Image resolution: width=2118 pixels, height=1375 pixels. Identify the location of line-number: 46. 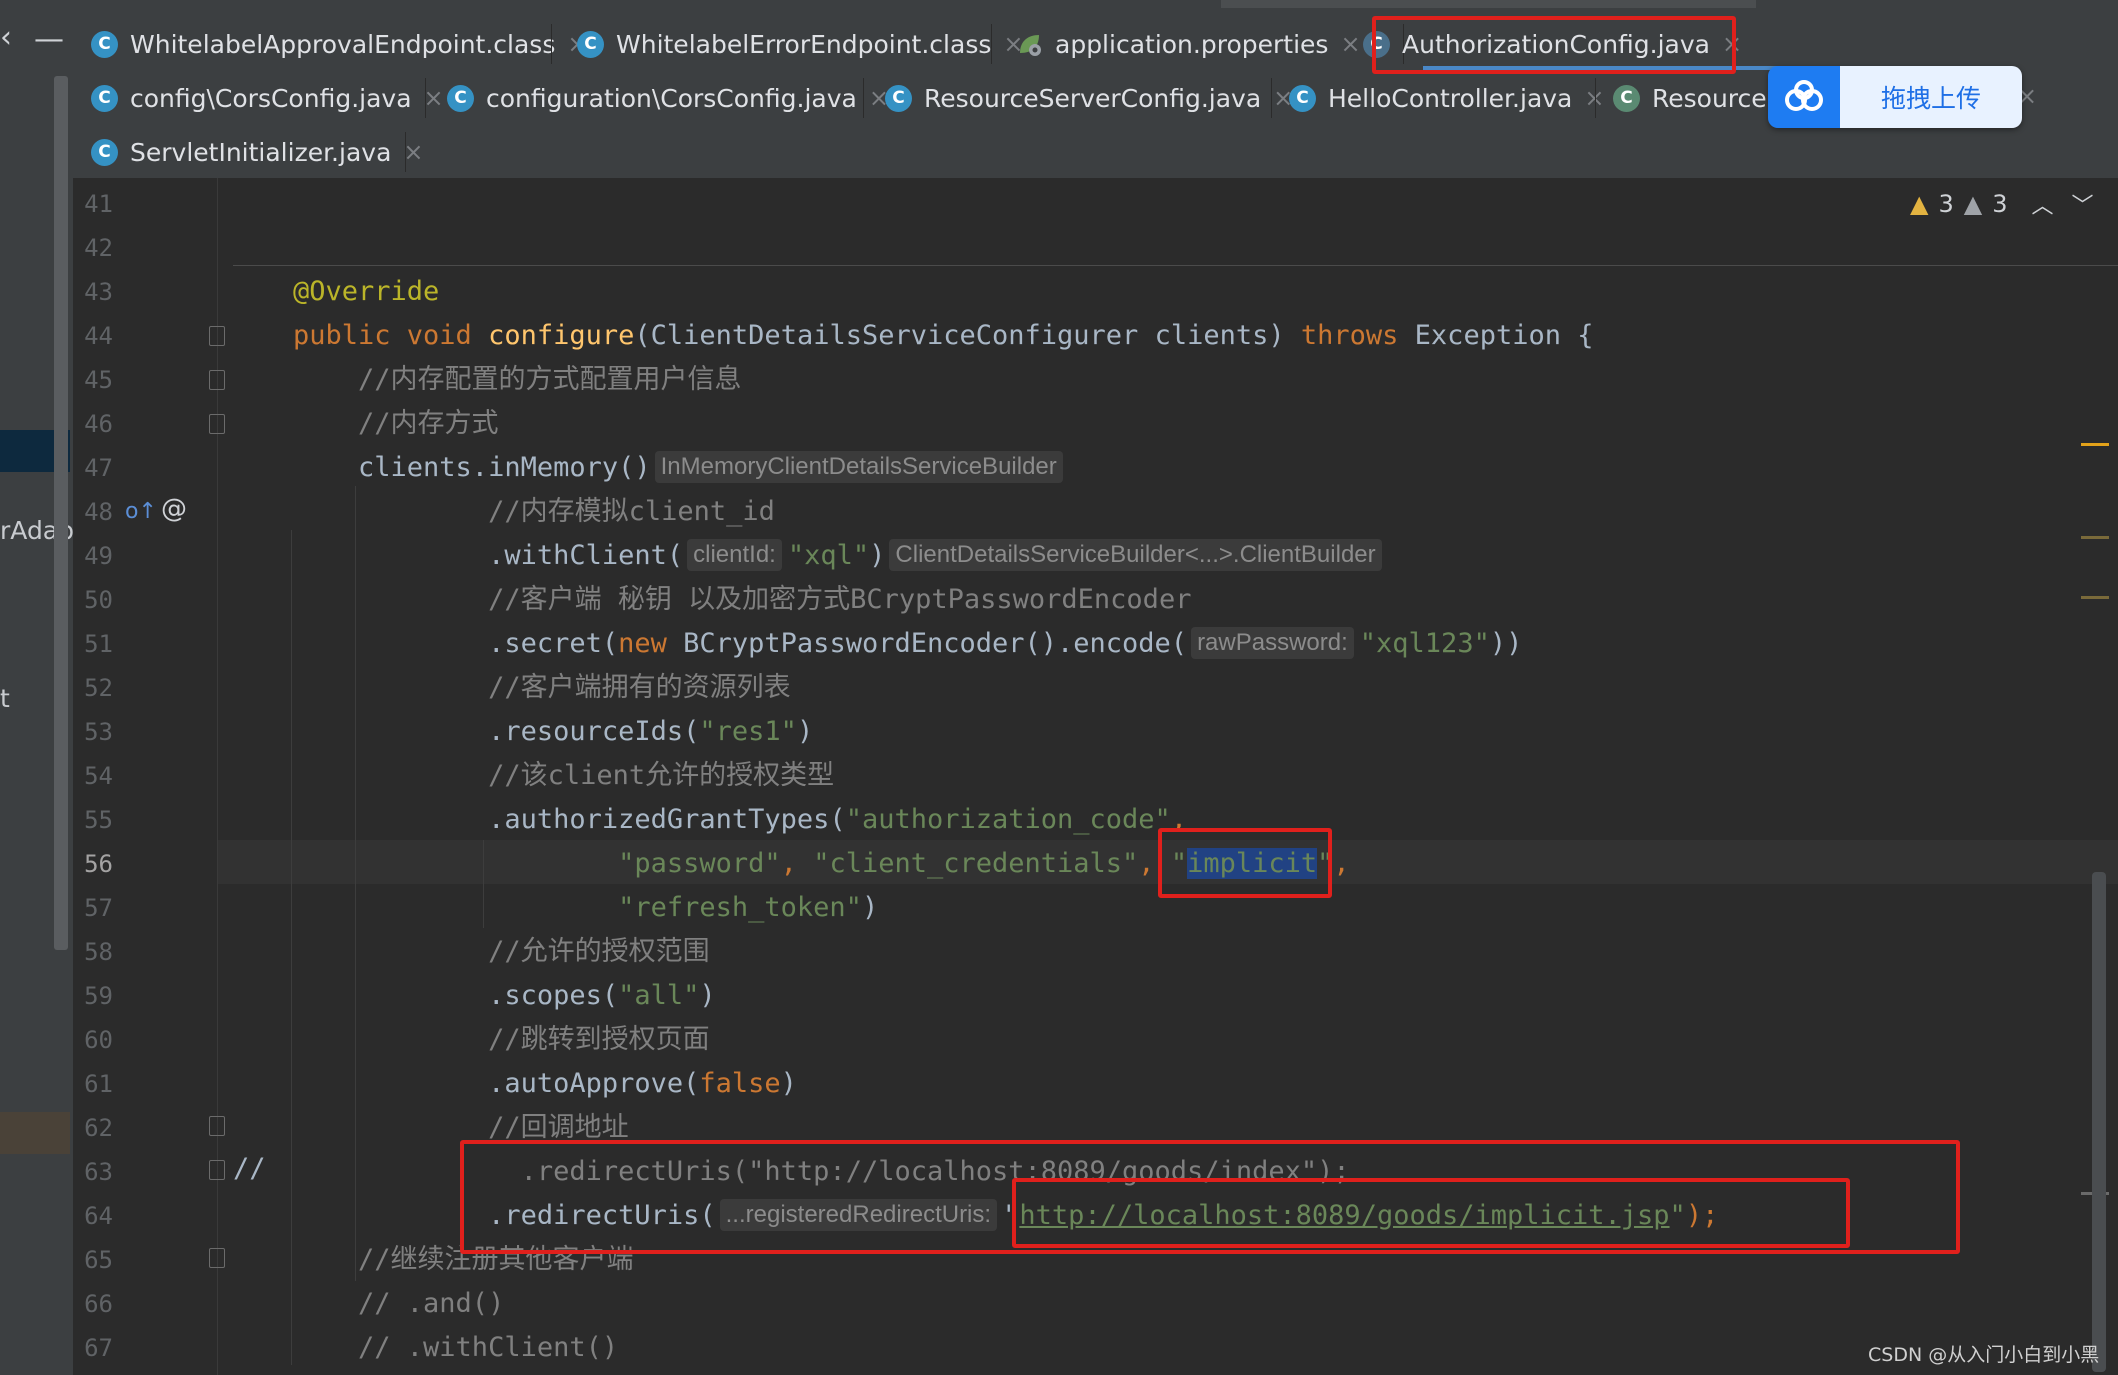
(98, 424).